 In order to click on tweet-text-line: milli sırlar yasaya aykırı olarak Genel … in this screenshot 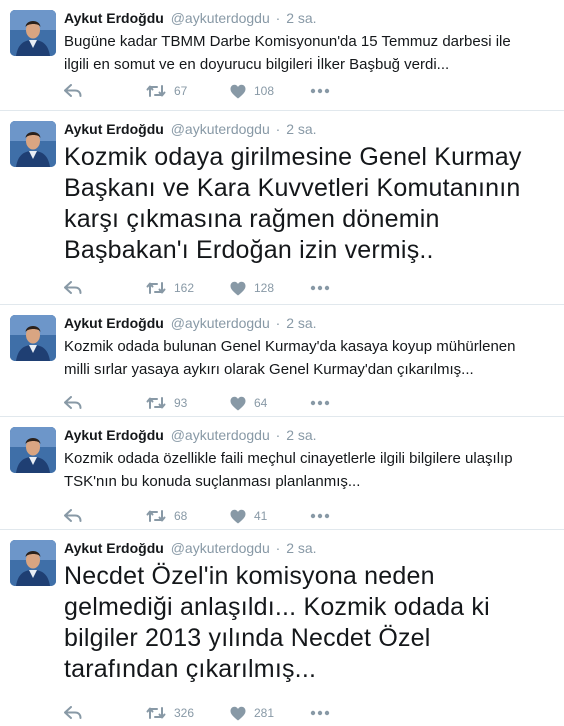, I will do `click(269, 369)`.